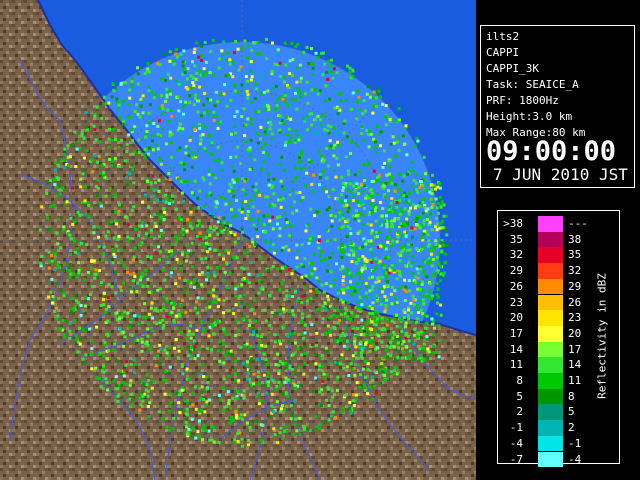  I want to click on task-name: Task: SEAICE_A, so click(532, 84).